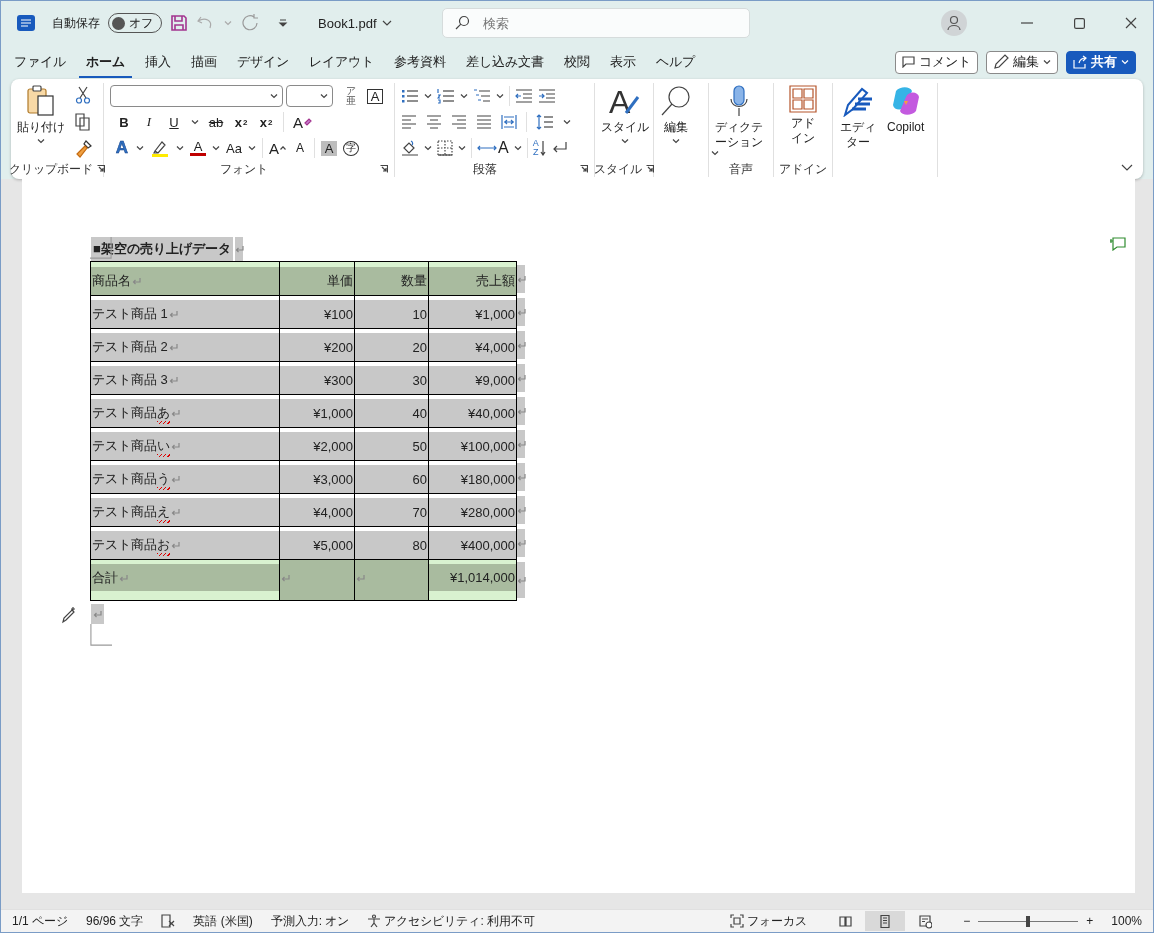  What do you see at coordinates (803, 122) in the screenshot?
I see `add-ins-button: アドイン` at bounding box center [803, 122].